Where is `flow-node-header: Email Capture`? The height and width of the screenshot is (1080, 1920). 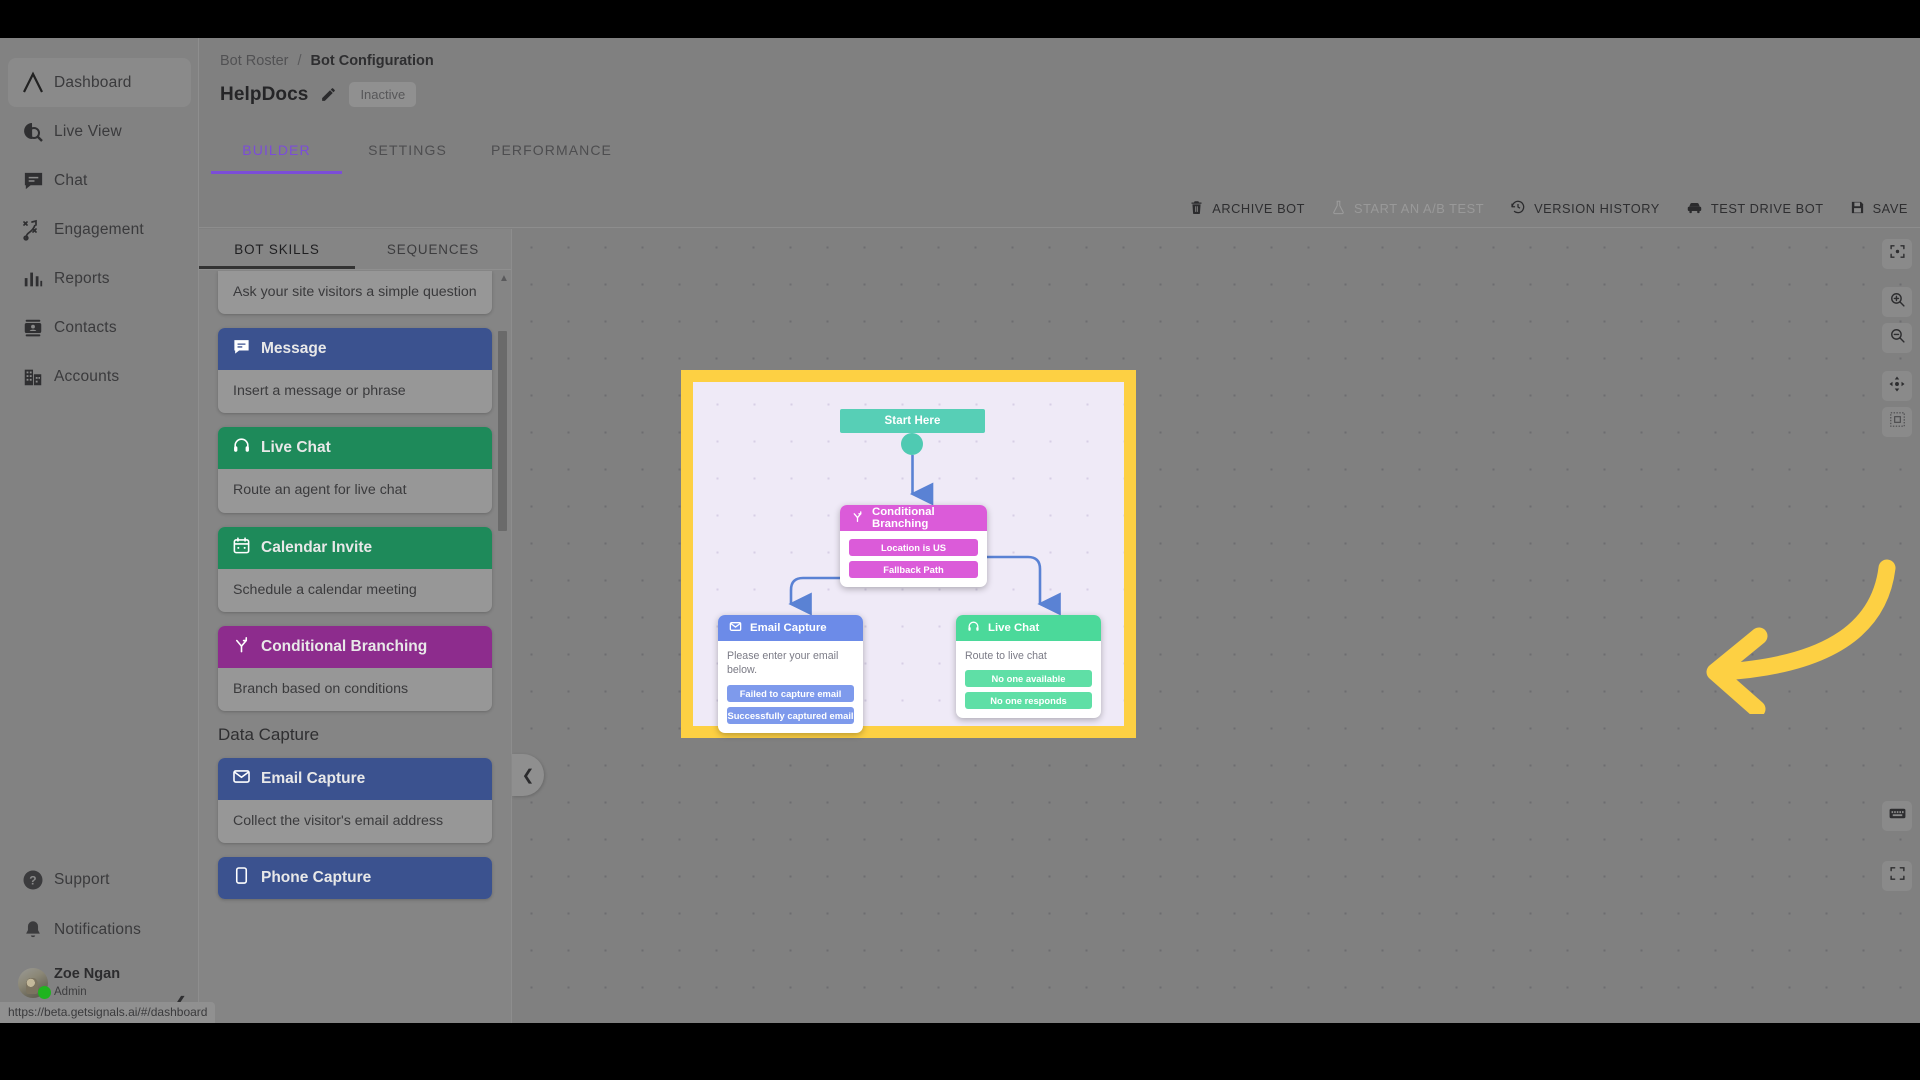 flow-node-header: Email Capture is located at coordinates (790, 628).